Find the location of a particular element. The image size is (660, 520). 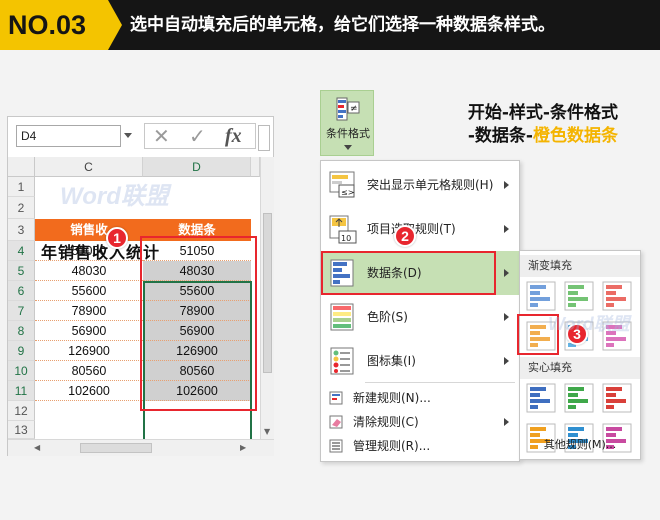

column-header-d: D is located at coordinates (197, 167).